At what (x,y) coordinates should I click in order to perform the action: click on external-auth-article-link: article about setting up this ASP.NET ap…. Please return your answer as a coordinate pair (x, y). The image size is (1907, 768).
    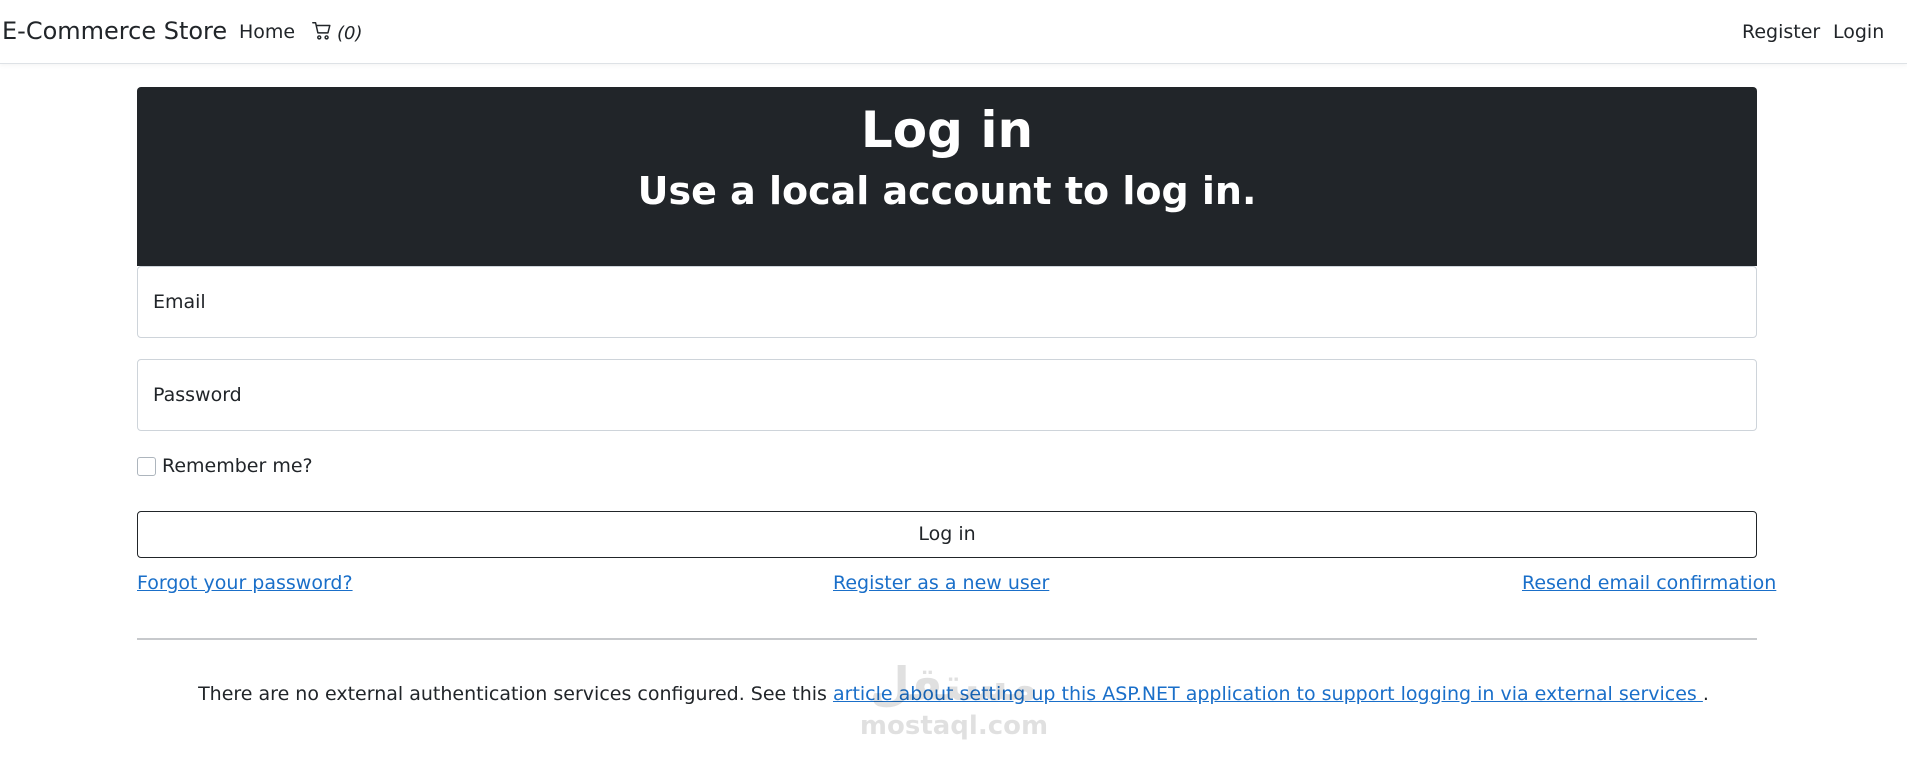
    Looking at the image, I should click on (1268, 694).